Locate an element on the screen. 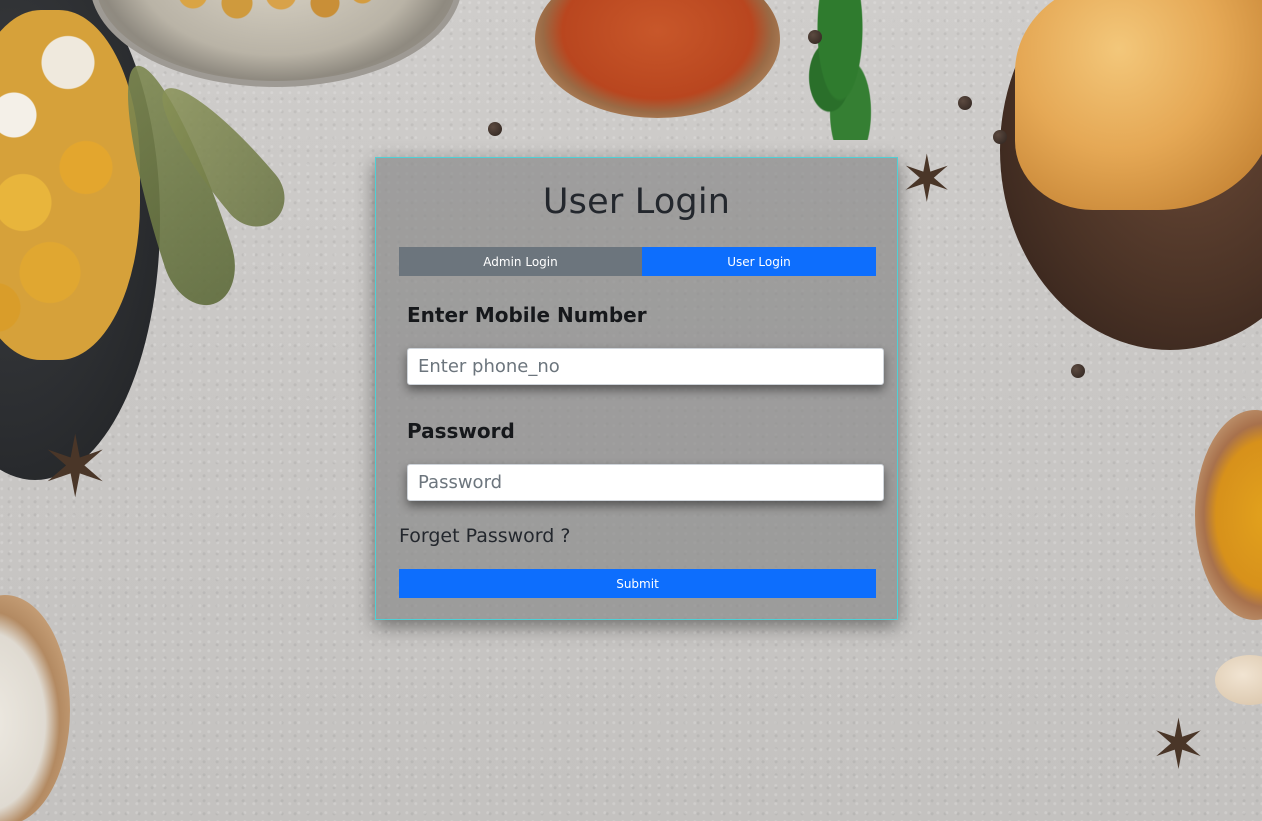  garlic-clove-image is located at coordinates (1238, 680).